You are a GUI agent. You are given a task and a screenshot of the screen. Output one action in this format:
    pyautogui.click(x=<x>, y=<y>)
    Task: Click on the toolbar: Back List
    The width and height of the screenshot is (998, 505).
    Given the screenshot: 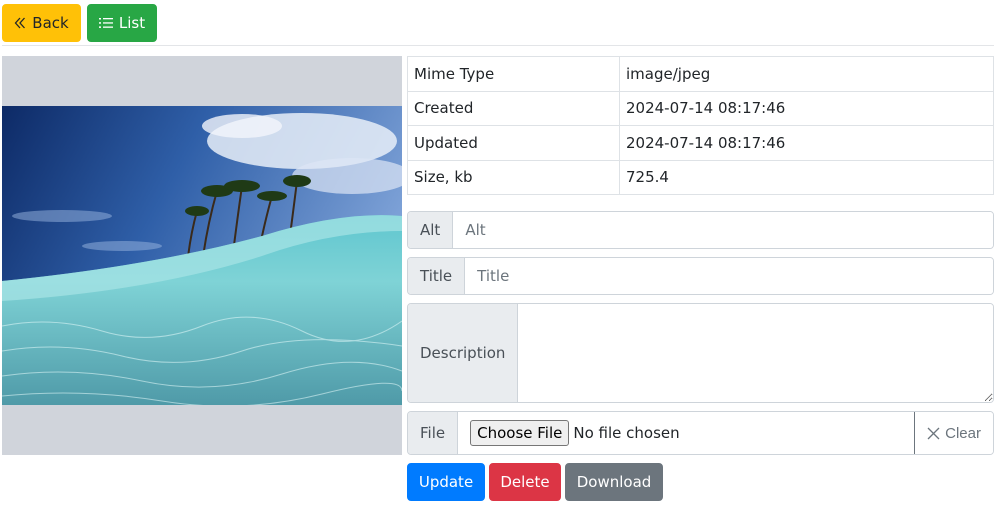 What is the action you would take?
    pyautogui.click(x=498, y=25)
    